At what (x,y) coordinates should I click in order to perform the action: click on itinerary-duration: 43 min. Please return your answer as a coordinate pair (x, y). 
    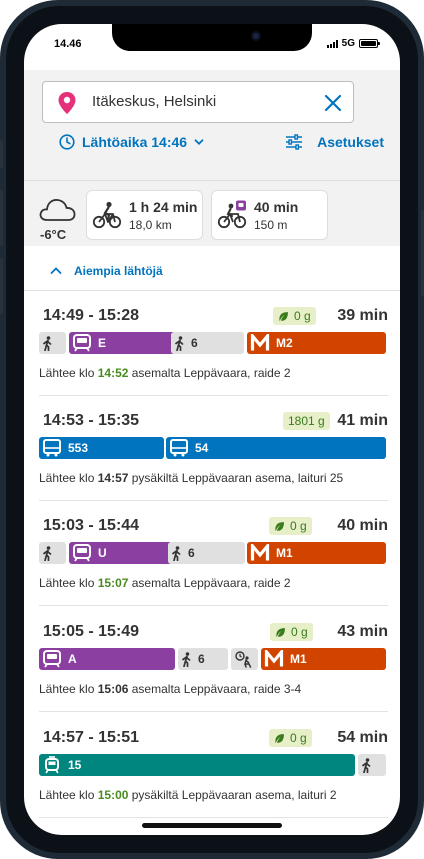
    Looking at the image, I should click on (362, 631).